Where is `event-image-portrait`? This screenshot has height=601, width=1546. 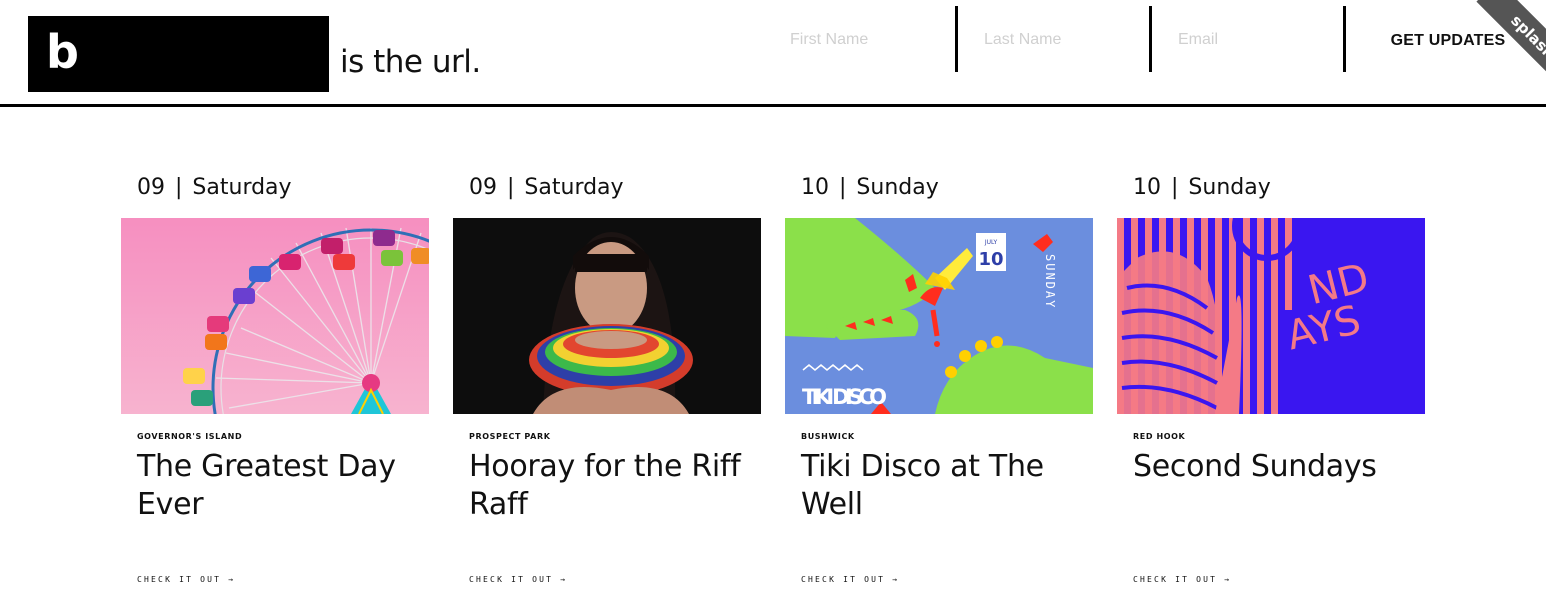 event-image-portrait is located at coordinates (607, 316).